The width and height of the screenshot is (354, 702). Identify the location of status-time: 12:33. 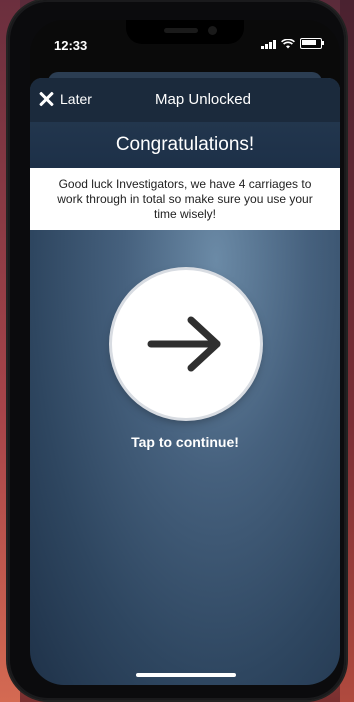
(71, 45).